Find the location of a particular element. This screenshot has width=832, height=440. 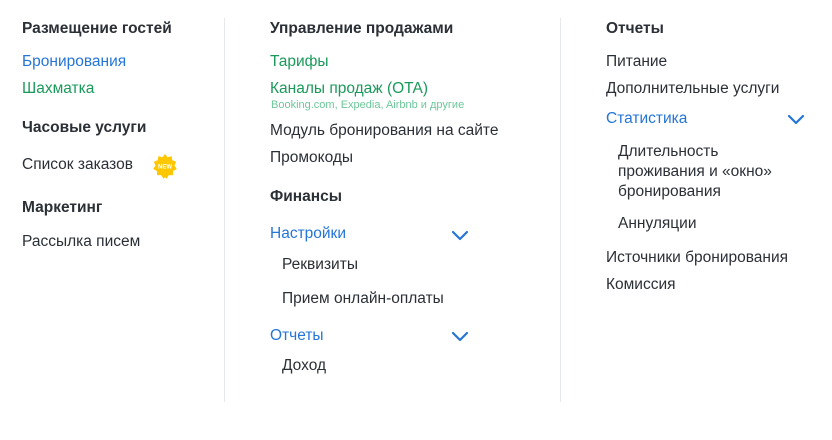

new-badge-icon: NEW is located at coordinates (165, 166).